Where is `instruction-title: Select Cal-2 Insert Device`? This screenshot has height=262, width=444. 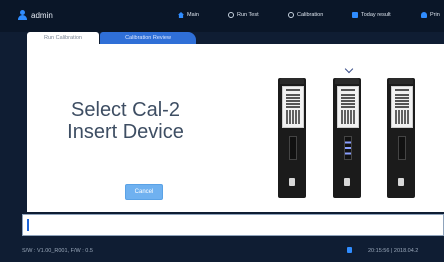
instruction-title: Select Cal-2 Insert Device is located at coordinates (125, 121).